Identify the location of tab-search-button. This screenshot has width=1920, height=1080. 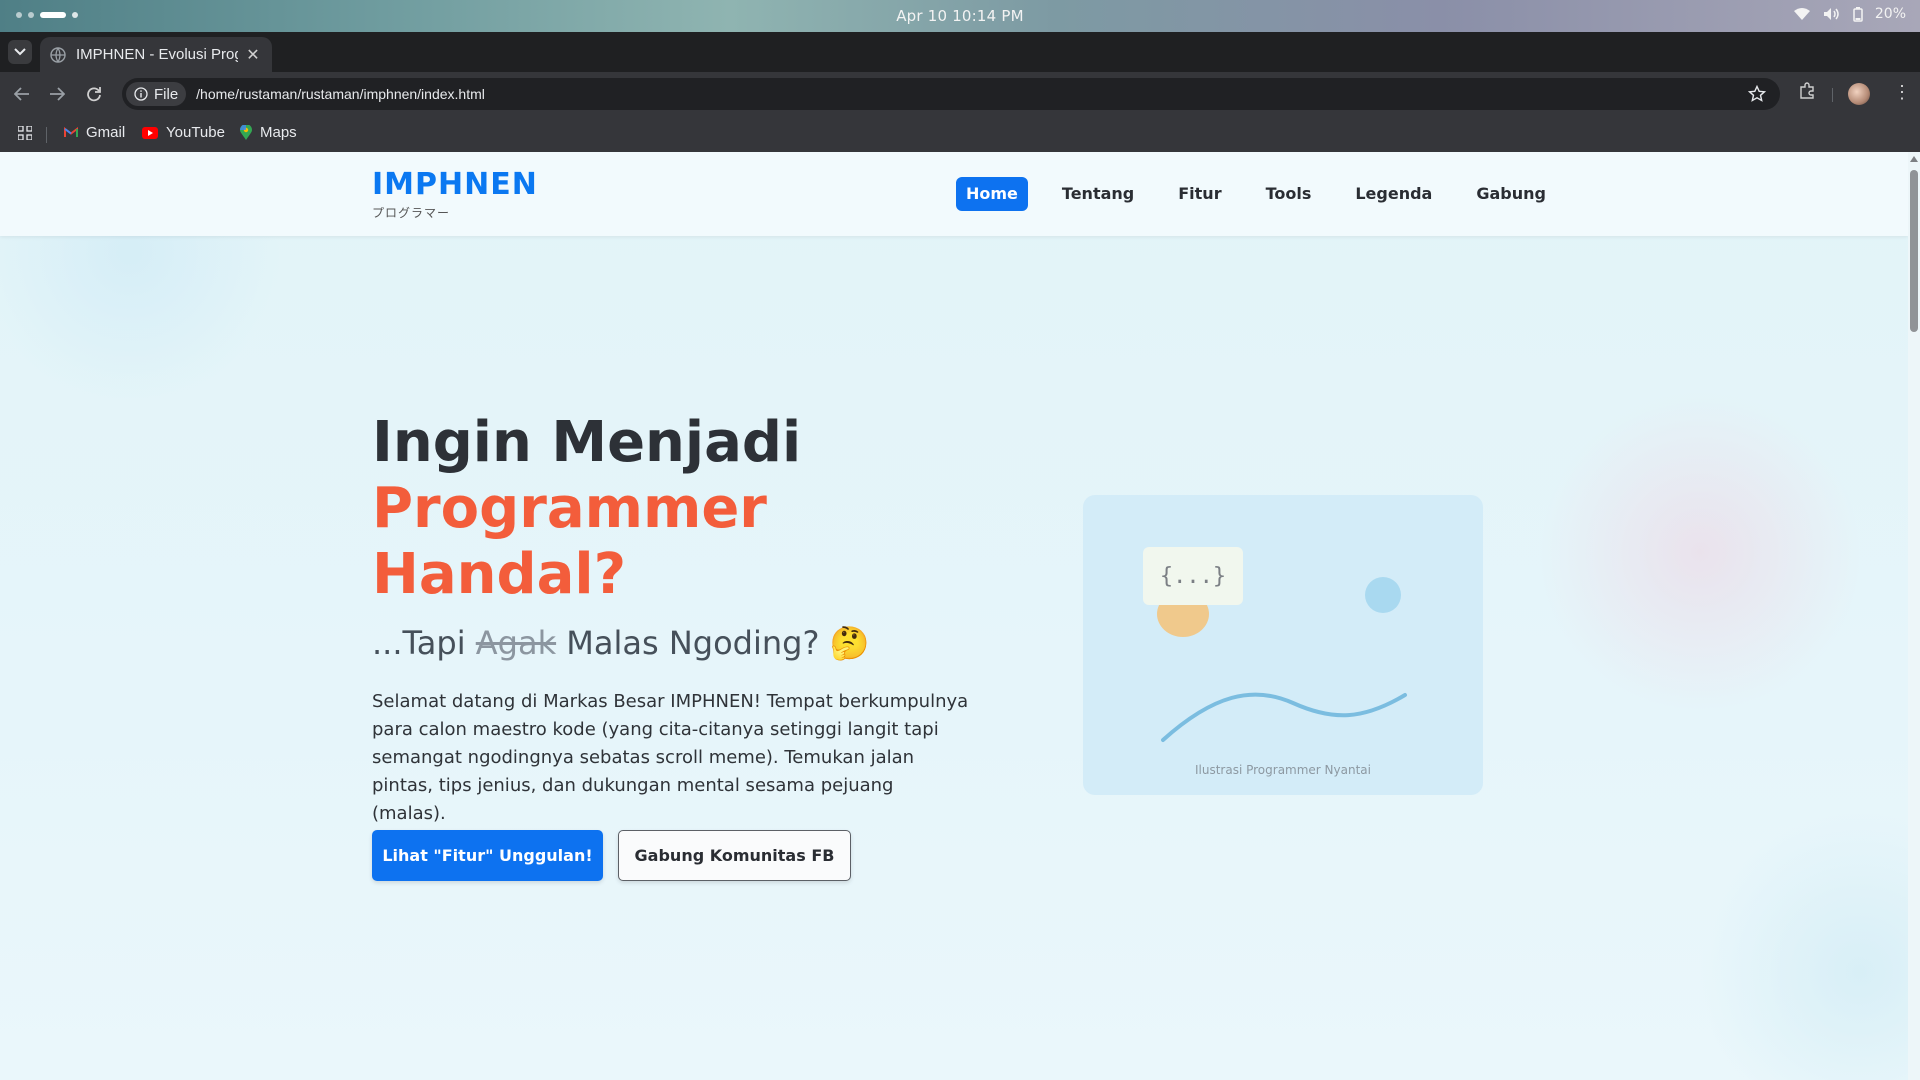
(20, 52).